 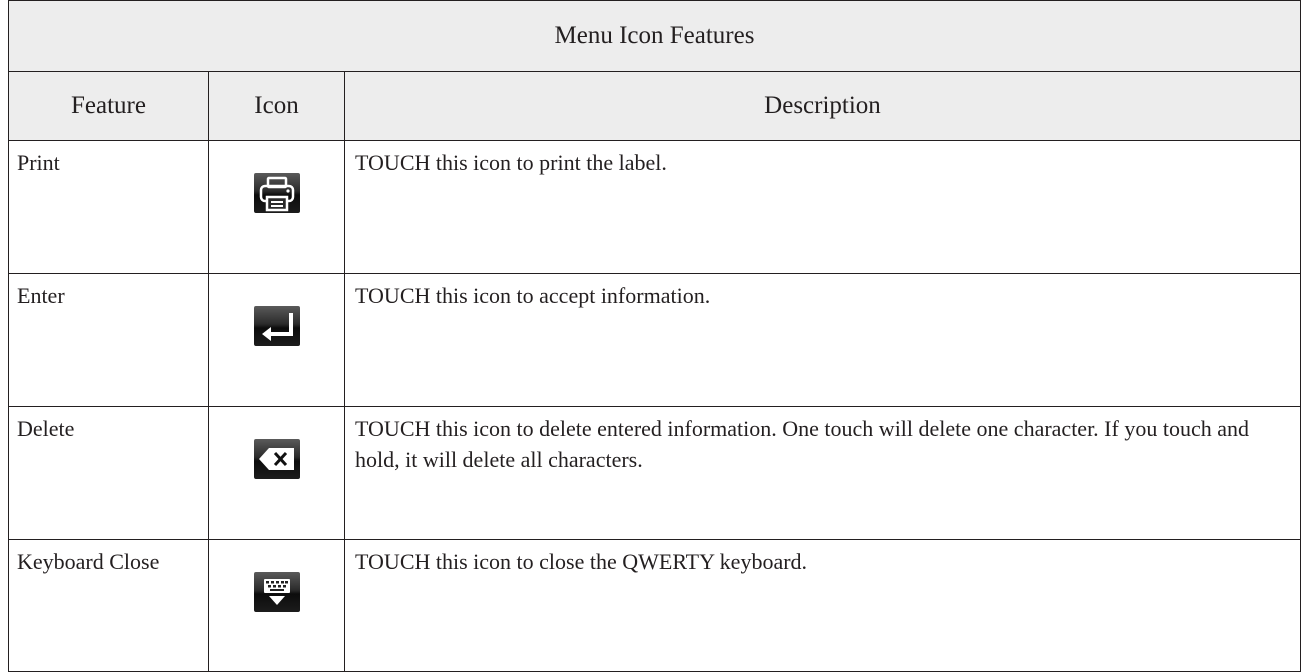 I want to click on backspace-delete-icon, so click(x=276, y=459).